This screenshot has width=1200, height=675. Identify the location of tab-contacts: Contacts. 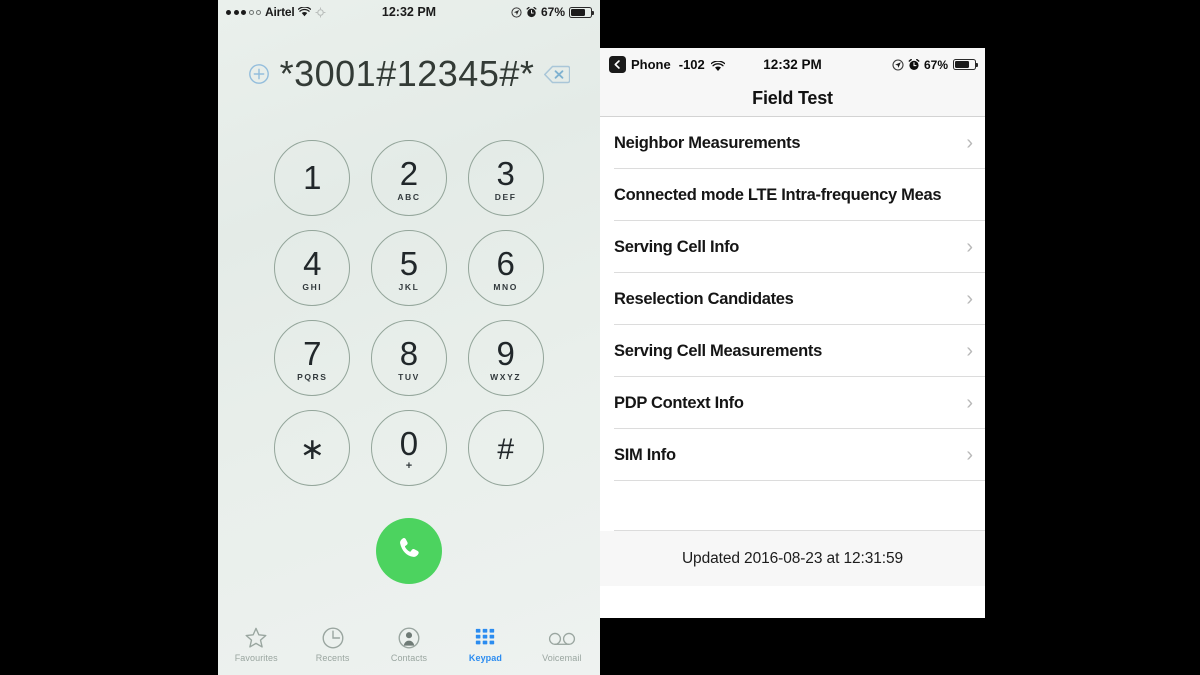
(409, 644).